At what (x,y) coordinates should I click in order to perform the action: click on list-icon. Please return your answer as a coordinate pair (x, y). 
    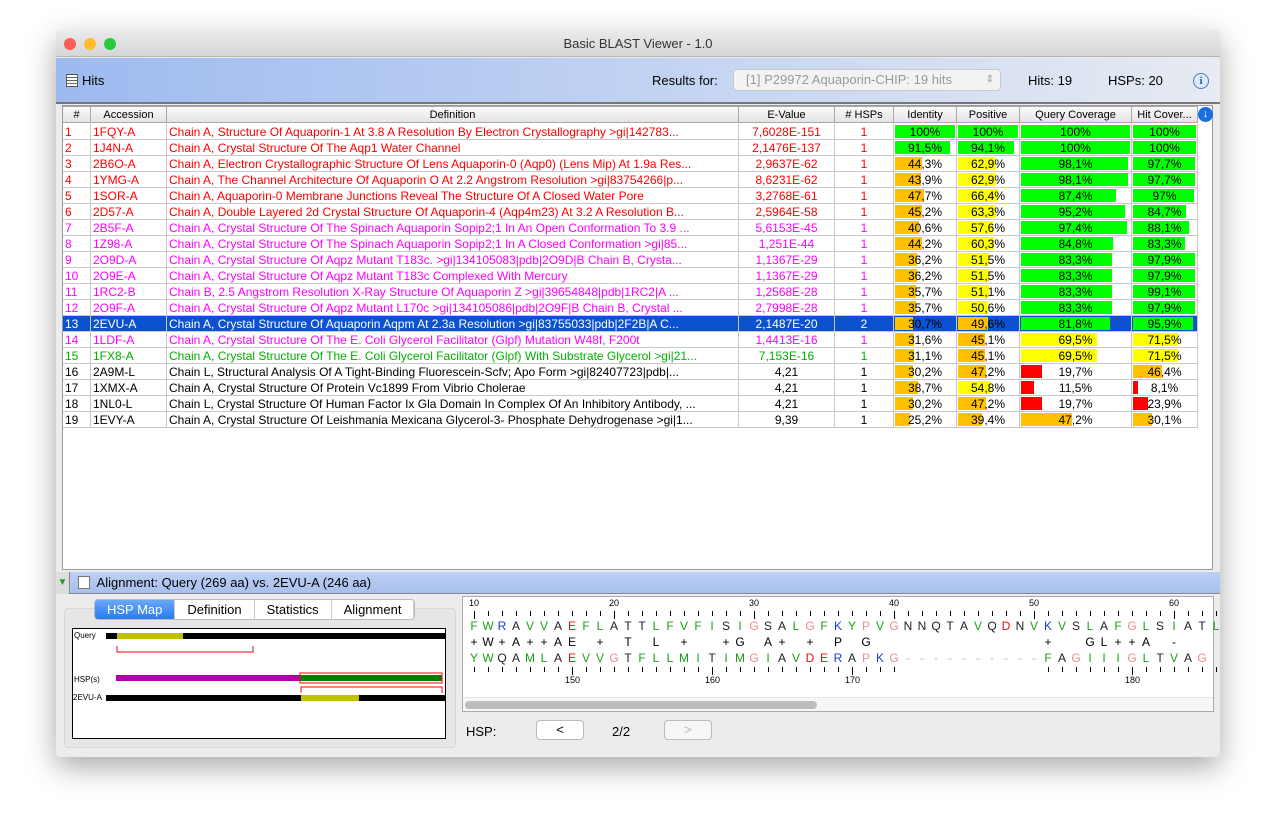
    Looking at the image, I should click on (83, 582).